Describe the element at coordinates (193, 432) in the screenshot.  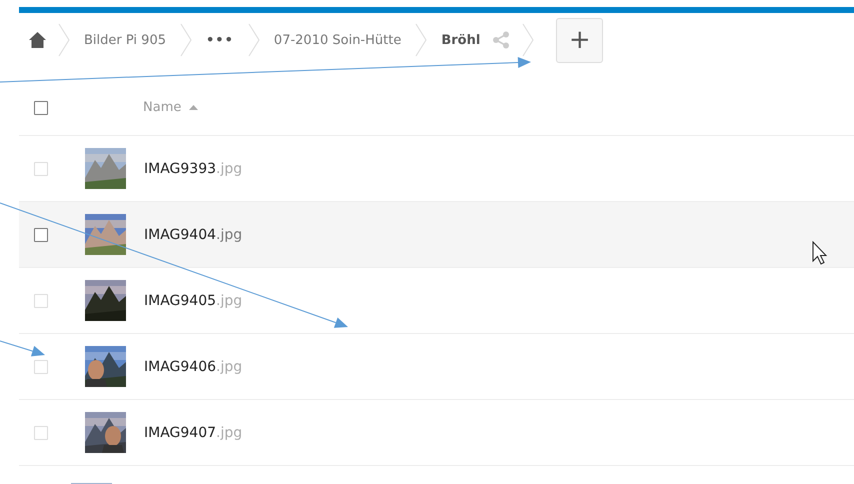
I see `file-name: IMAG9407.jpg` at that location.